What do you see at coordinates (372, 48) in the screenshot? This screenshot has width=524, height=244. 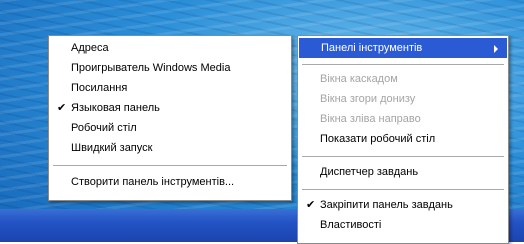 I see `menu-item-label: Панелі інструментів` at bounding box center [372, 48].